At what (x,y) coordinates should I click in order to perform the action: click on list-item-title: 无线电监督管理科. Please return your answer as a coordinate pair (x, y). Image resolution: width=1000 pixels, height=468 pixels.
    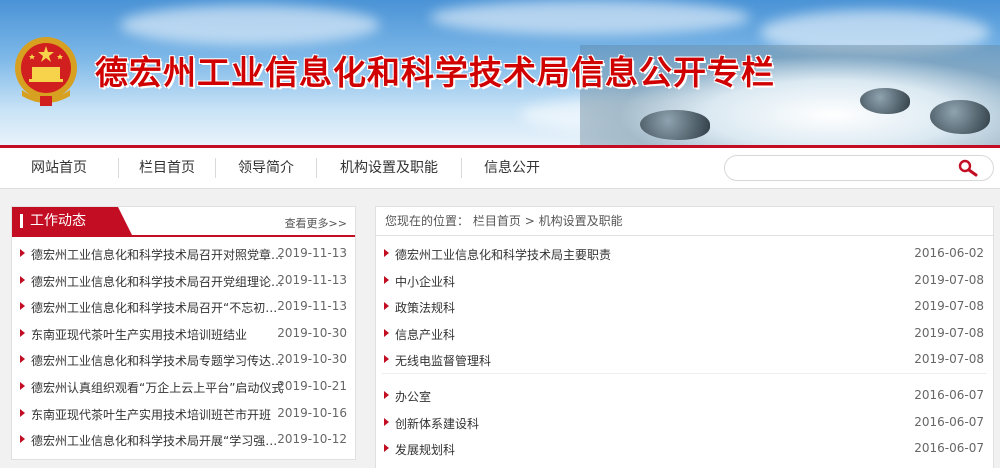
    Looking at the image, I should click on (443, 360).